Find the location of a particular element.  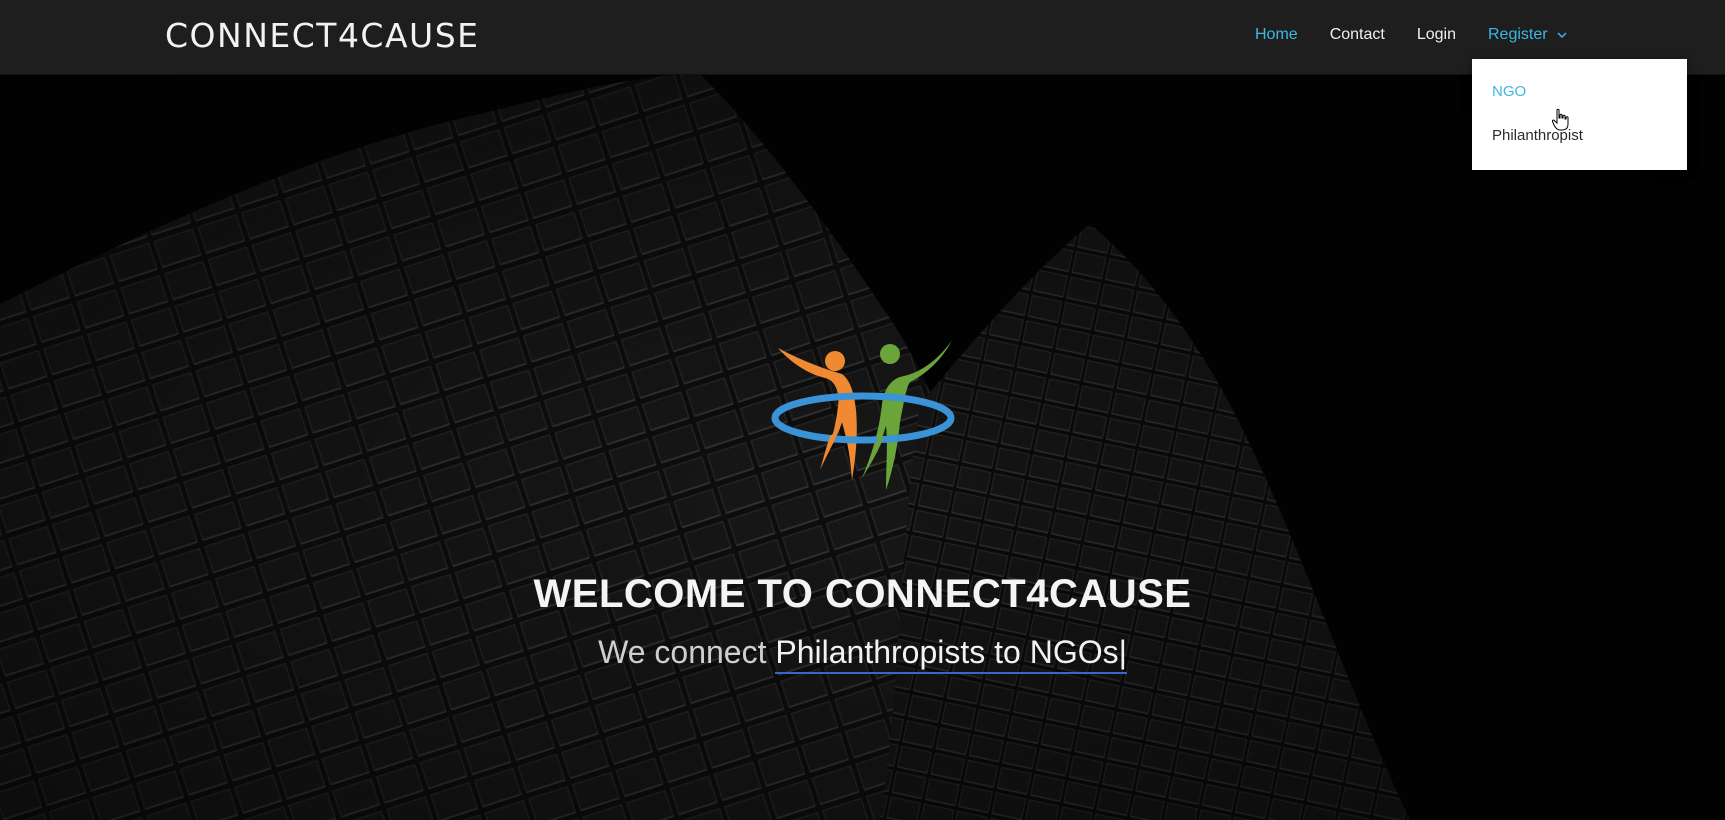

tagline-typed-text: Philanthropists to NGOs| is located at coordinates (951, 654).